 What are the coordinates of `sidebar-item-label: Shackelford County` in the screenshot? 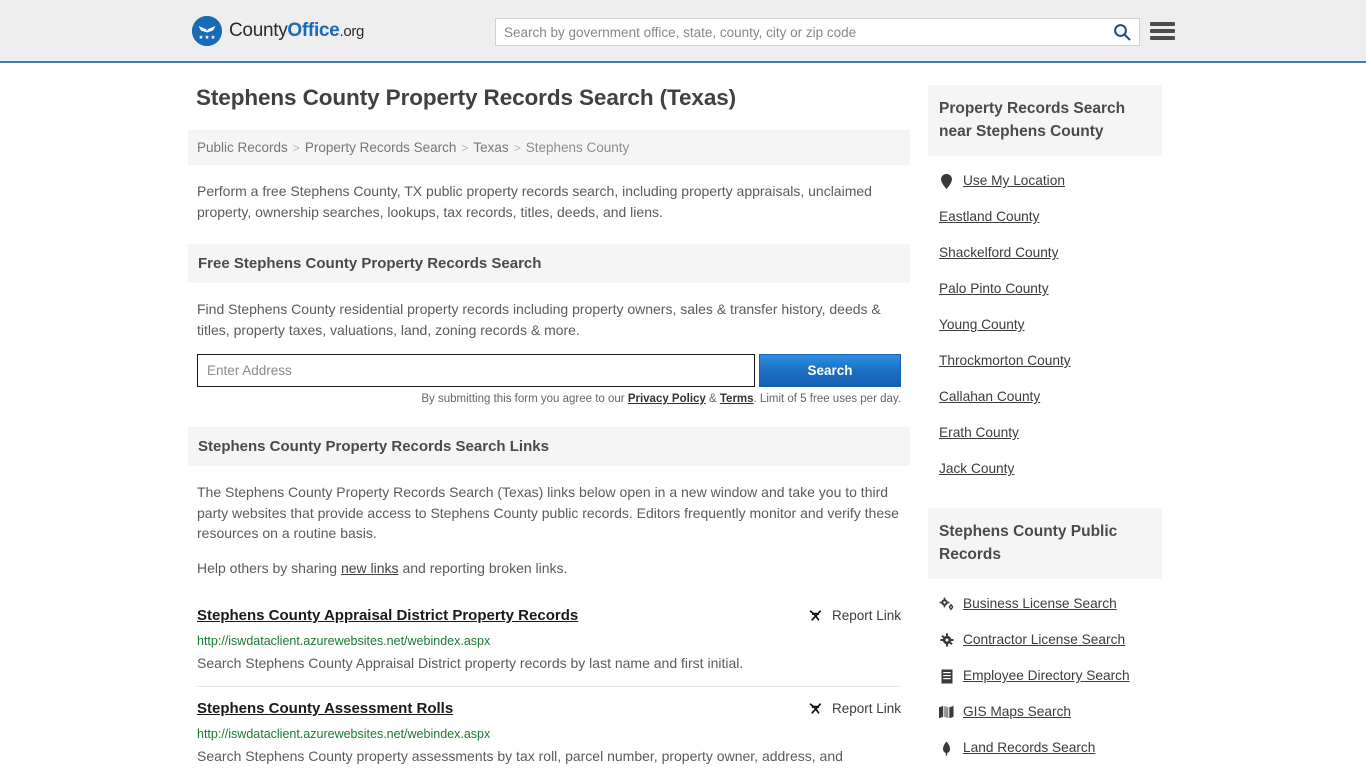 It's located at (998, 253).